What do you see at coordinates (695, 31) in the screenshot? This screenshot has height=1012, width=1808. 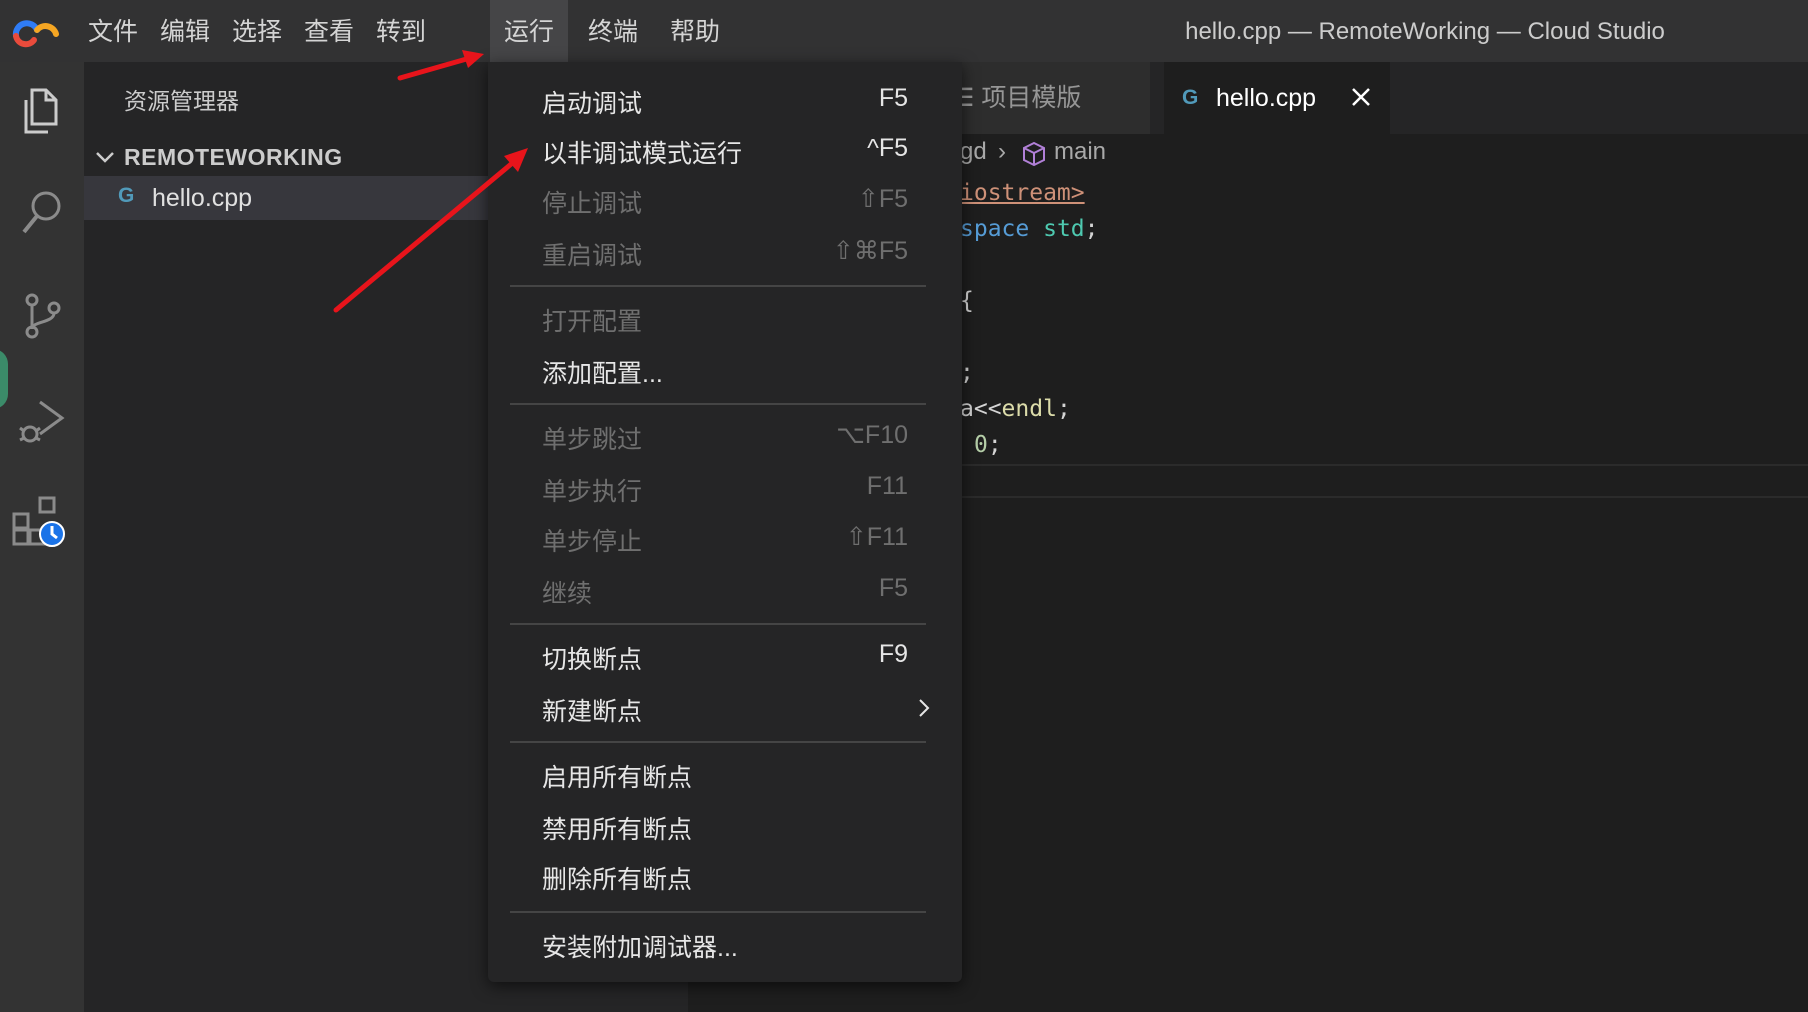 I see `menu-help: 帮助` at bounding box center [695, 31].